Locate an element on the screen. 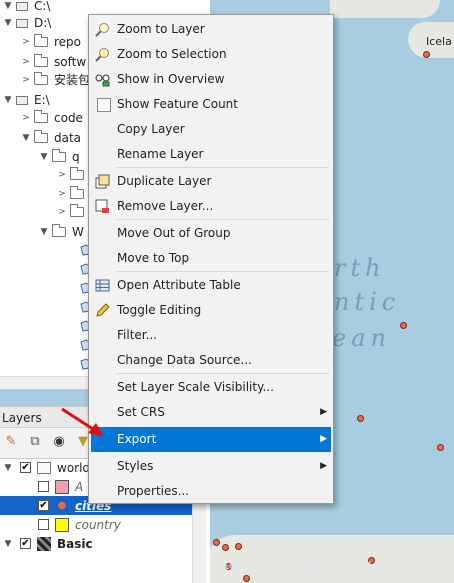 This screenshot has height=583, width=454. menu-item-label: Show in Overview is located at coordinates (171, 79).